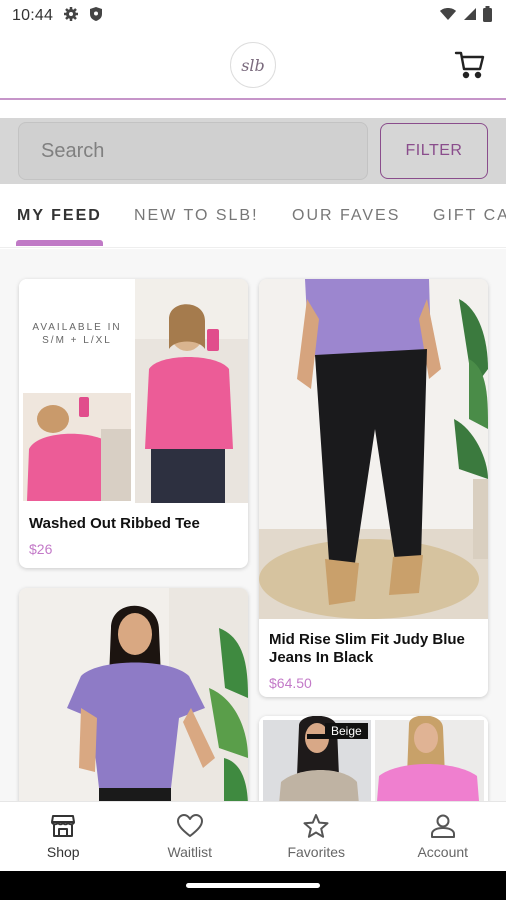 Image resolution: width=506 pixels, height=900 pixels. What do you see at coordinates (33, 15) in the screenshot?
I see `status-time: 10:44` at bounding box center [33, 15].